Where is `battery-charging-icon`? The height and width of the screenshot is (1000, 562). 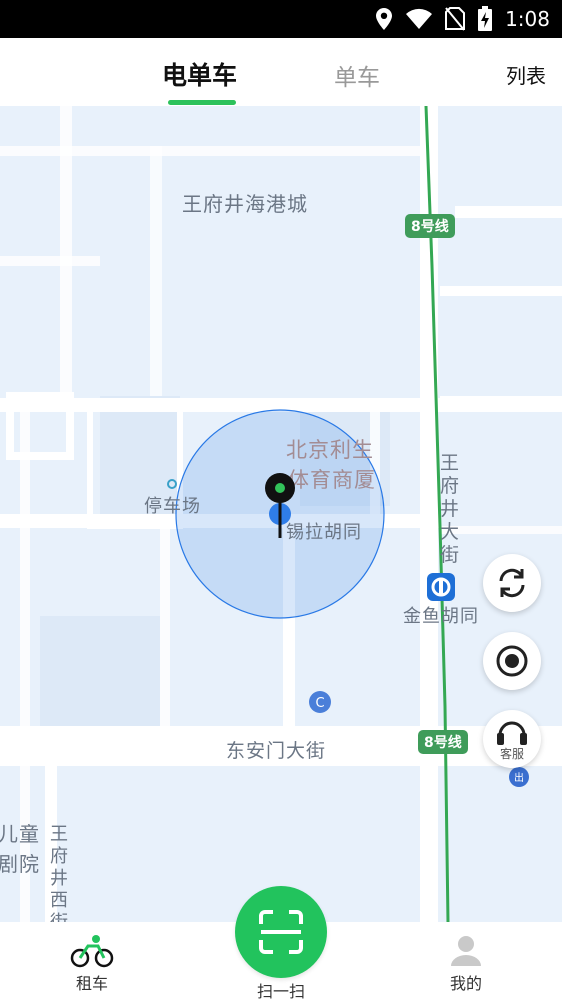
battery-charging-icon is located at coordinates (485, 18).